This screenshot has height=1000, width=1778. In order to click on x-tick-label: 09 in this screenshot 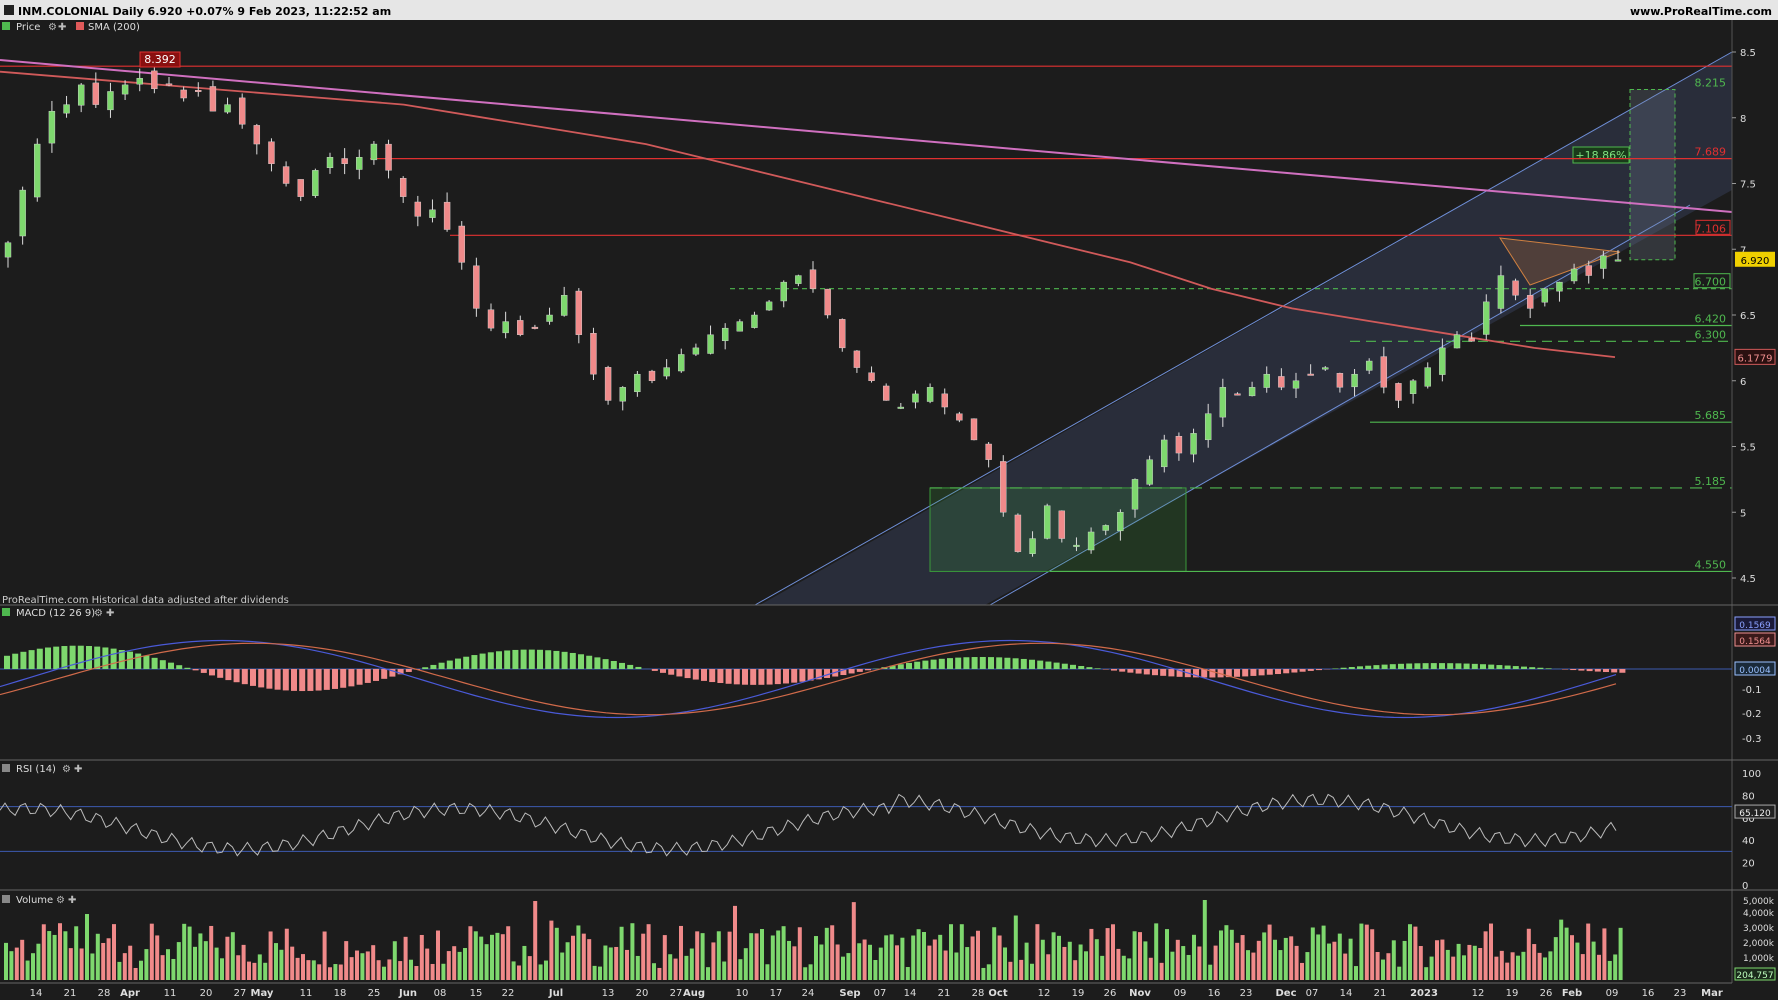, I will do `click(1180, 993)`.